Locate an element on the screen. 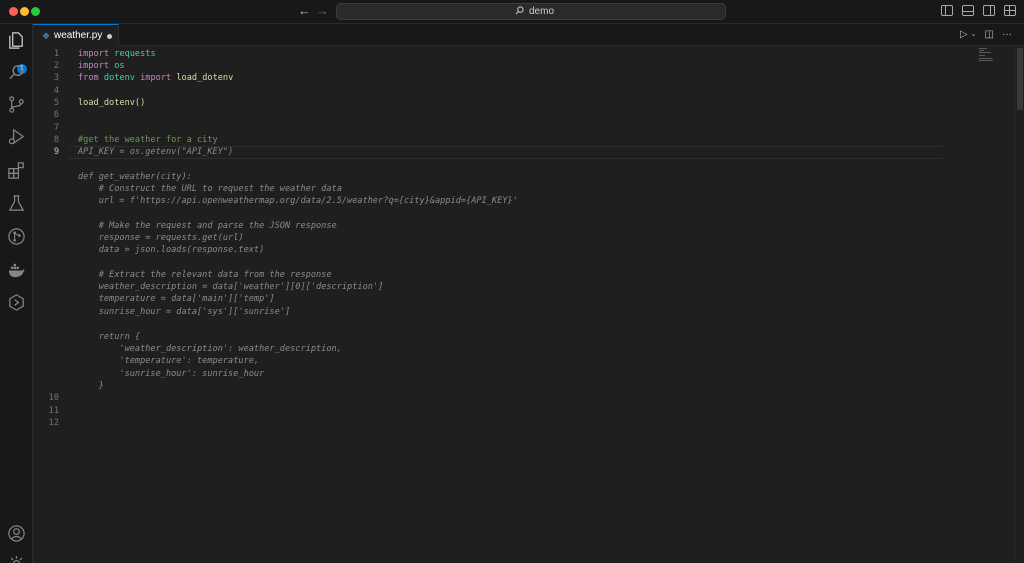 The width and height of the screenshot is (1024, 563). maximize-window-button is located at coordinates (35, 11).